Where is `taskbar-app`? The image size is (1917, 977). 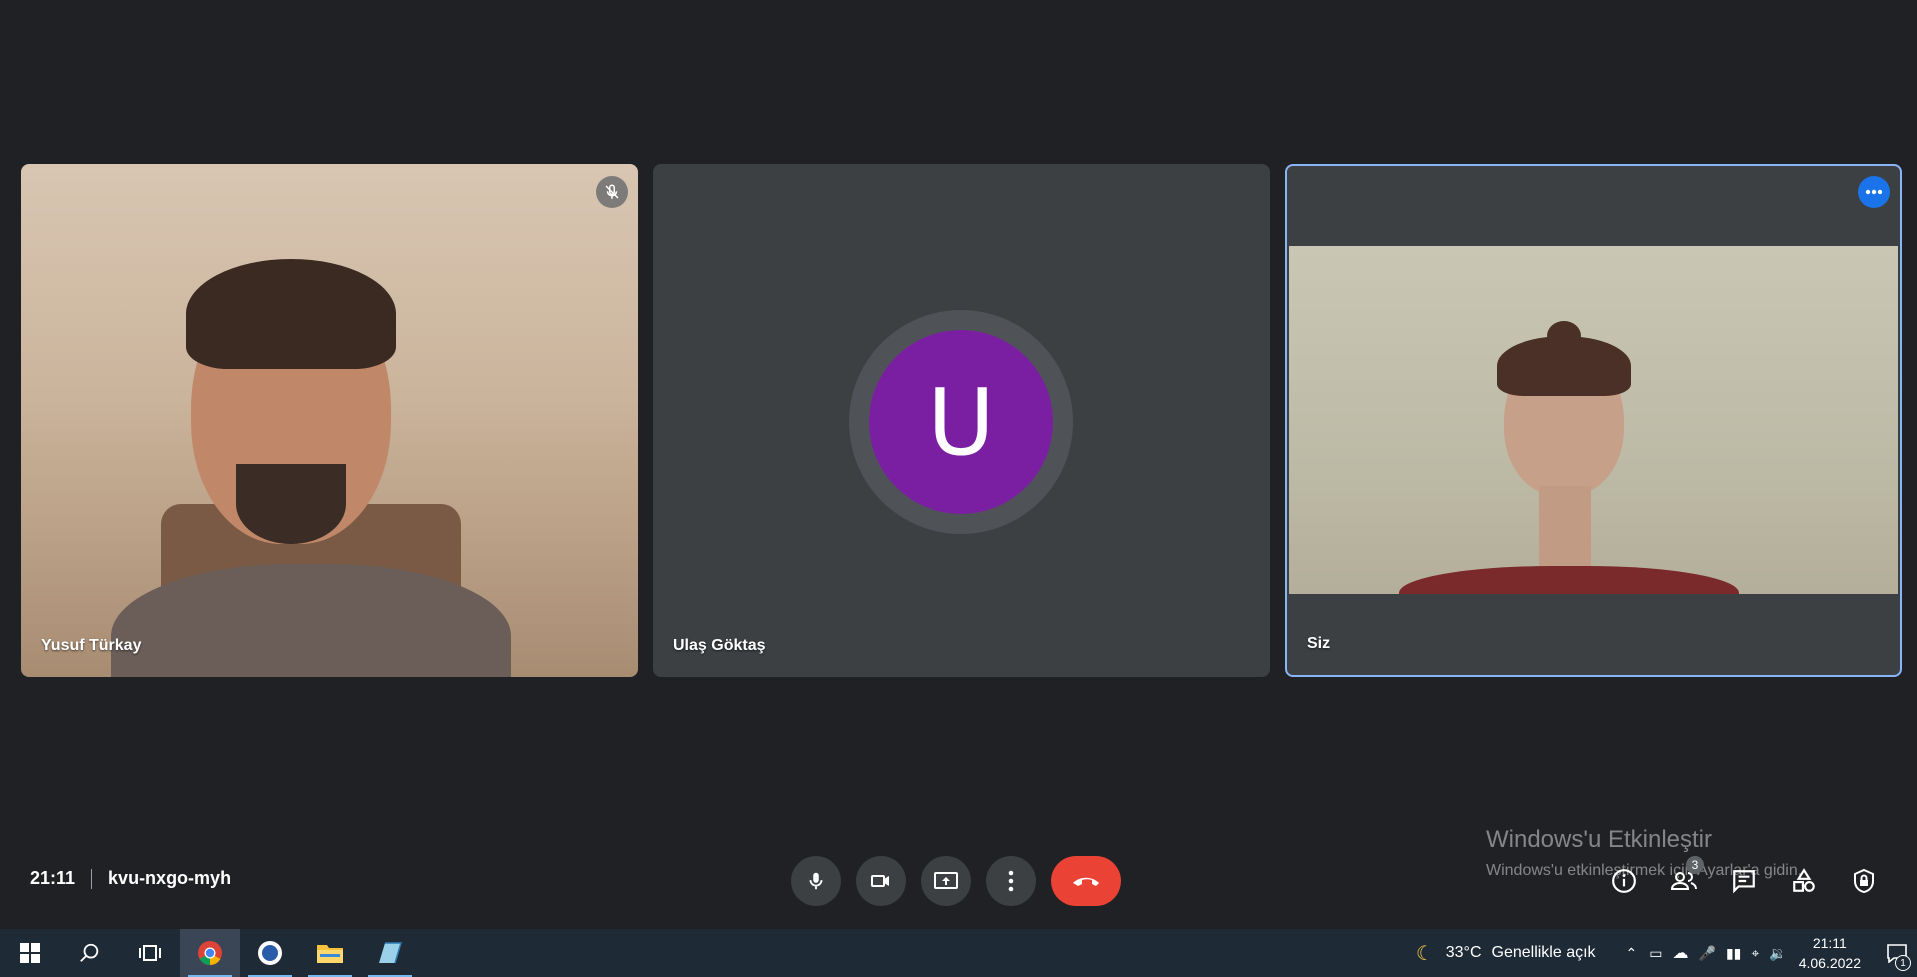 taskbar-app is located at coordinates (270, 953).